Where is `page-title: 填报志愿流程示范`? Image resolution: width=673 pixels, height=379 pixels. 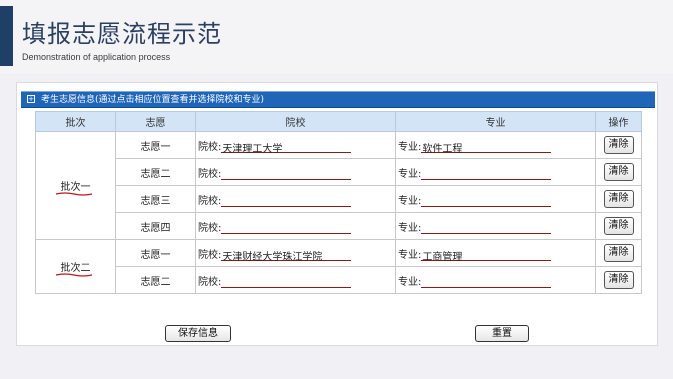 page-title: 填报志愿流程示范 is located at coordinates (122, 34).